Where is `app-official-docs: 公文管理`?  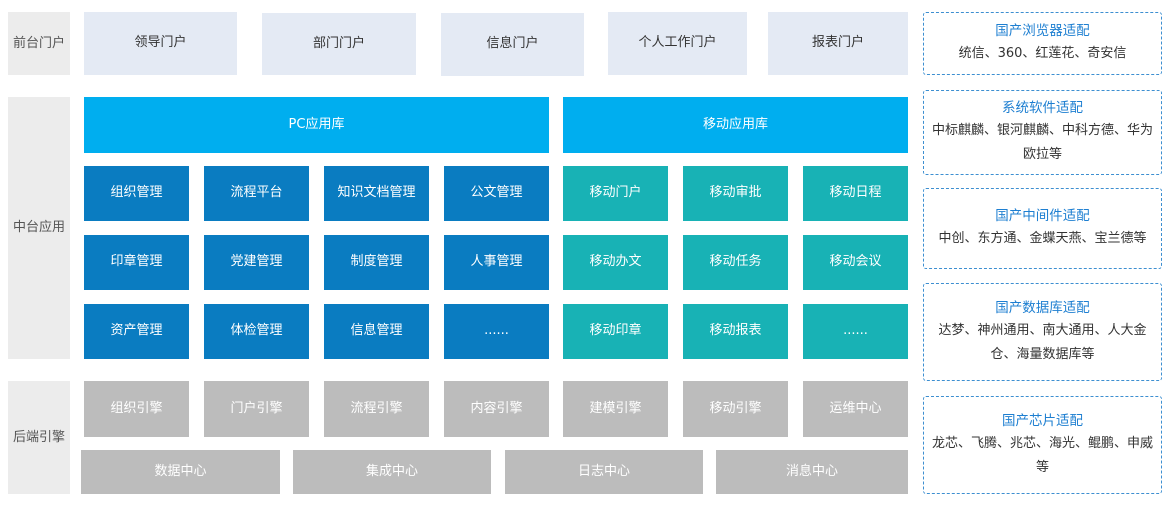
app-official-docs: 公文管理 is located at coordinates (496, 193).